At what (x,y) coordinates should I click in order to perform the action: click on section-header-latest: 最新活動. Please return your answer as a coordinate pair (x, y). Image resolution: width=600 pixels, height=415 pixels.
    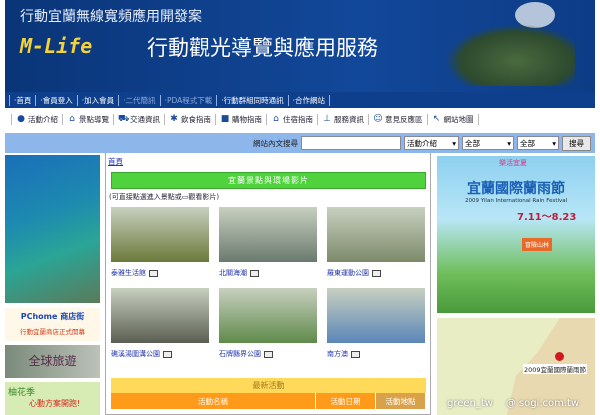
    Looking at the image, I should click on (268, 385).